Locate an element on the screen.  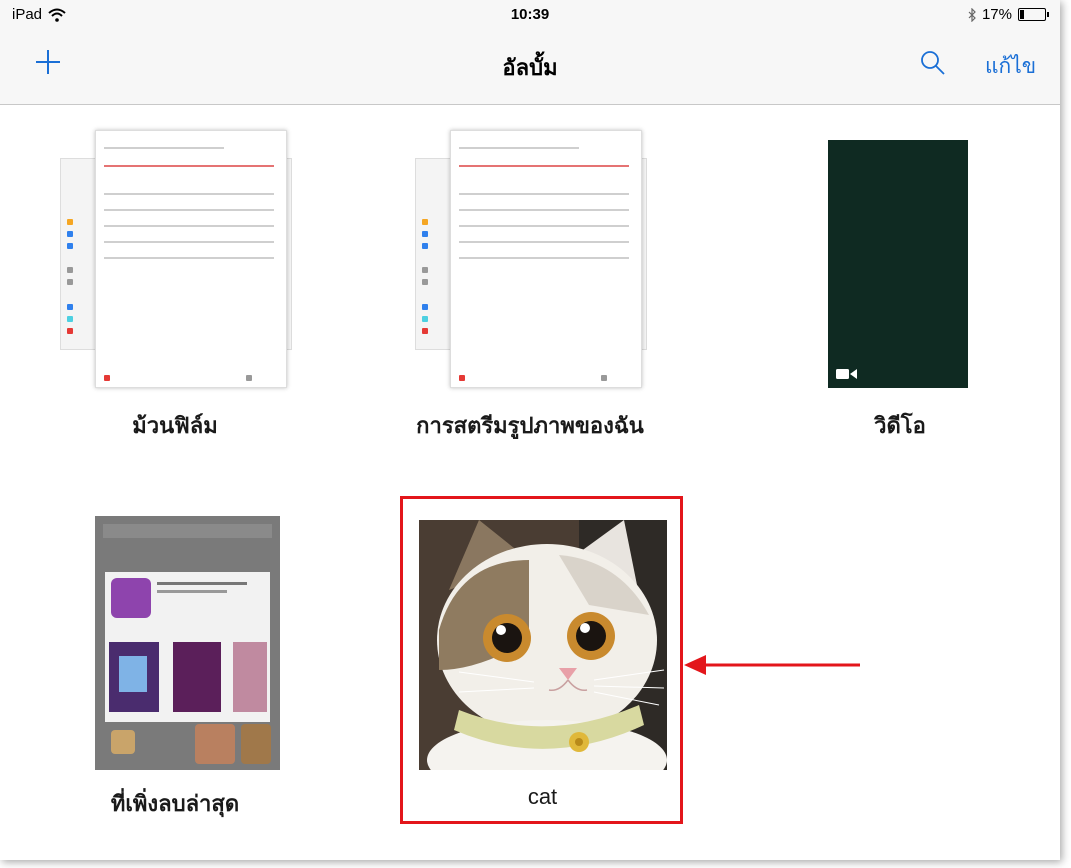
navigation-bar: อัลบั้ม แก้ไข is located at coordinates (530, 66).